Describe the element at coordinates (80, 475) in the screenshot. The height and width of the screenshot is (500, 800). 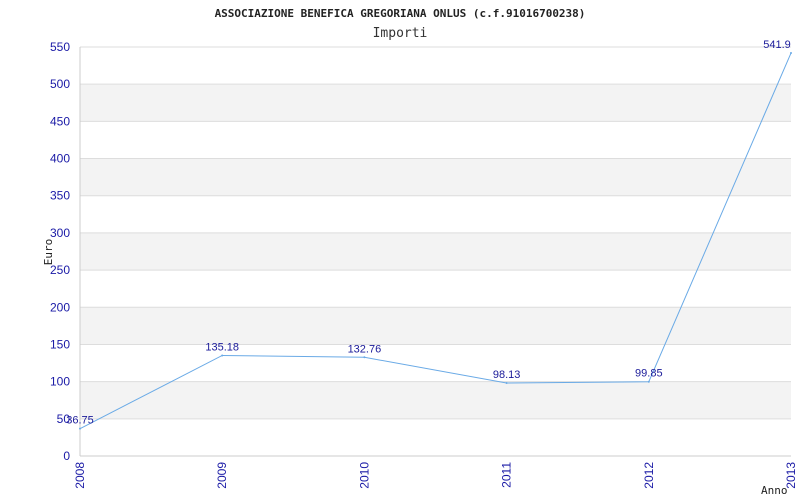
I see `x-tick-label: 2008` at that location.